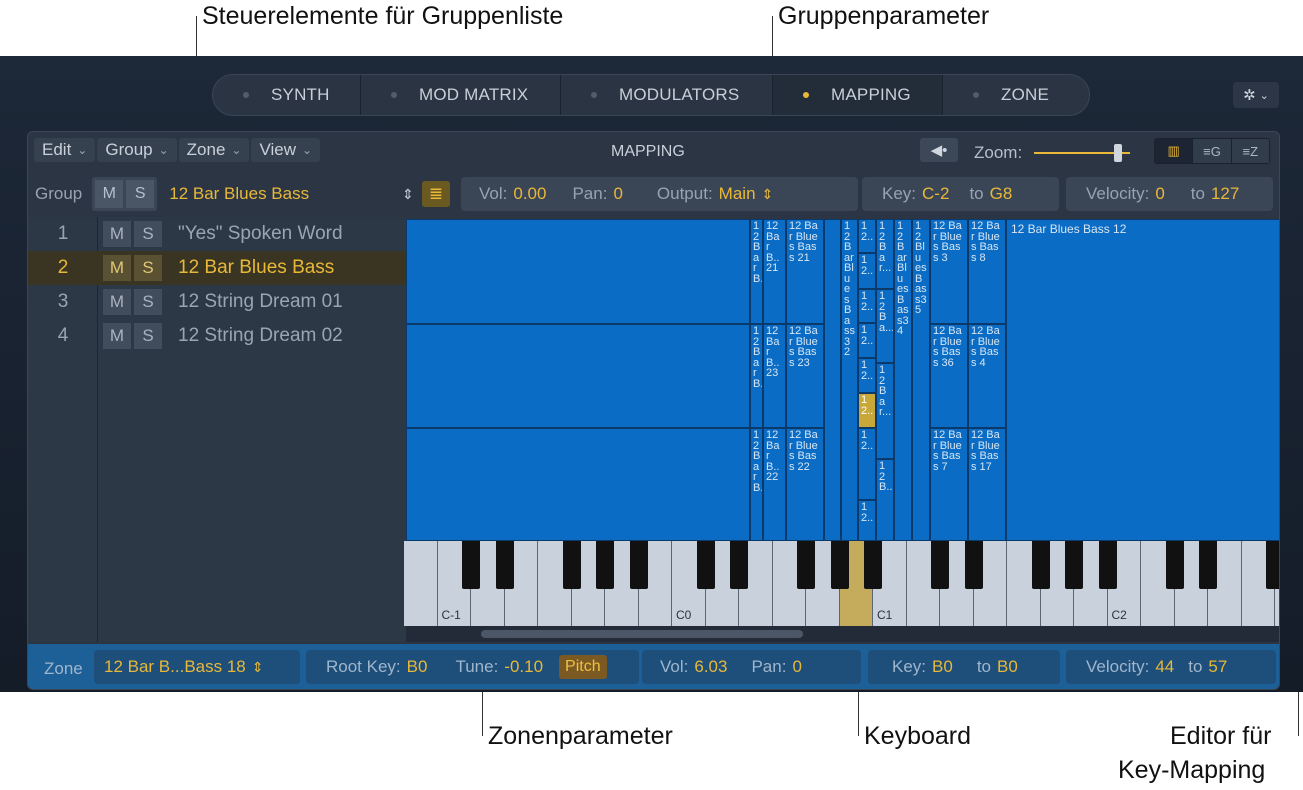 The image size is (1303, 790). Describe the element at coordinates (642, 634) in the screenshot. I see `scrollbar-thumb` at that location.